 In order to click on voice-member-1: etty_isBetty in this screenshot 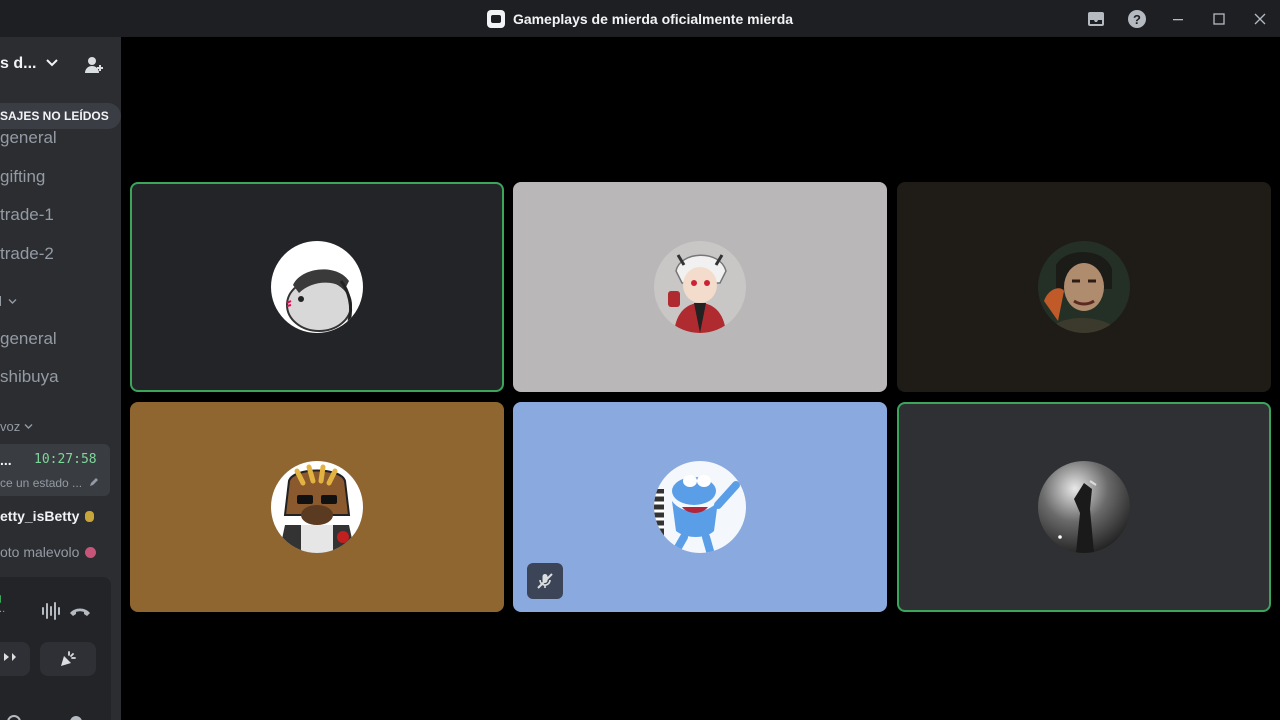, I will do `click(47, 516)`.